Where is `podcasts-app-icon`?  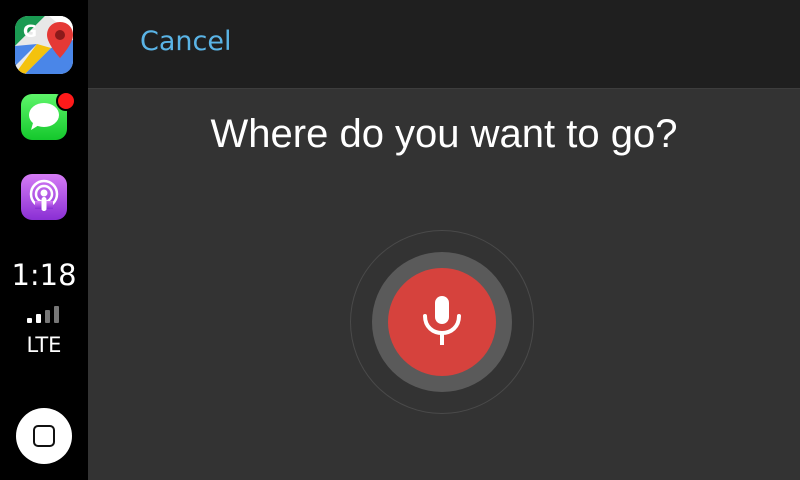 podcasts-app-icon is located at coordinates (44, 197).